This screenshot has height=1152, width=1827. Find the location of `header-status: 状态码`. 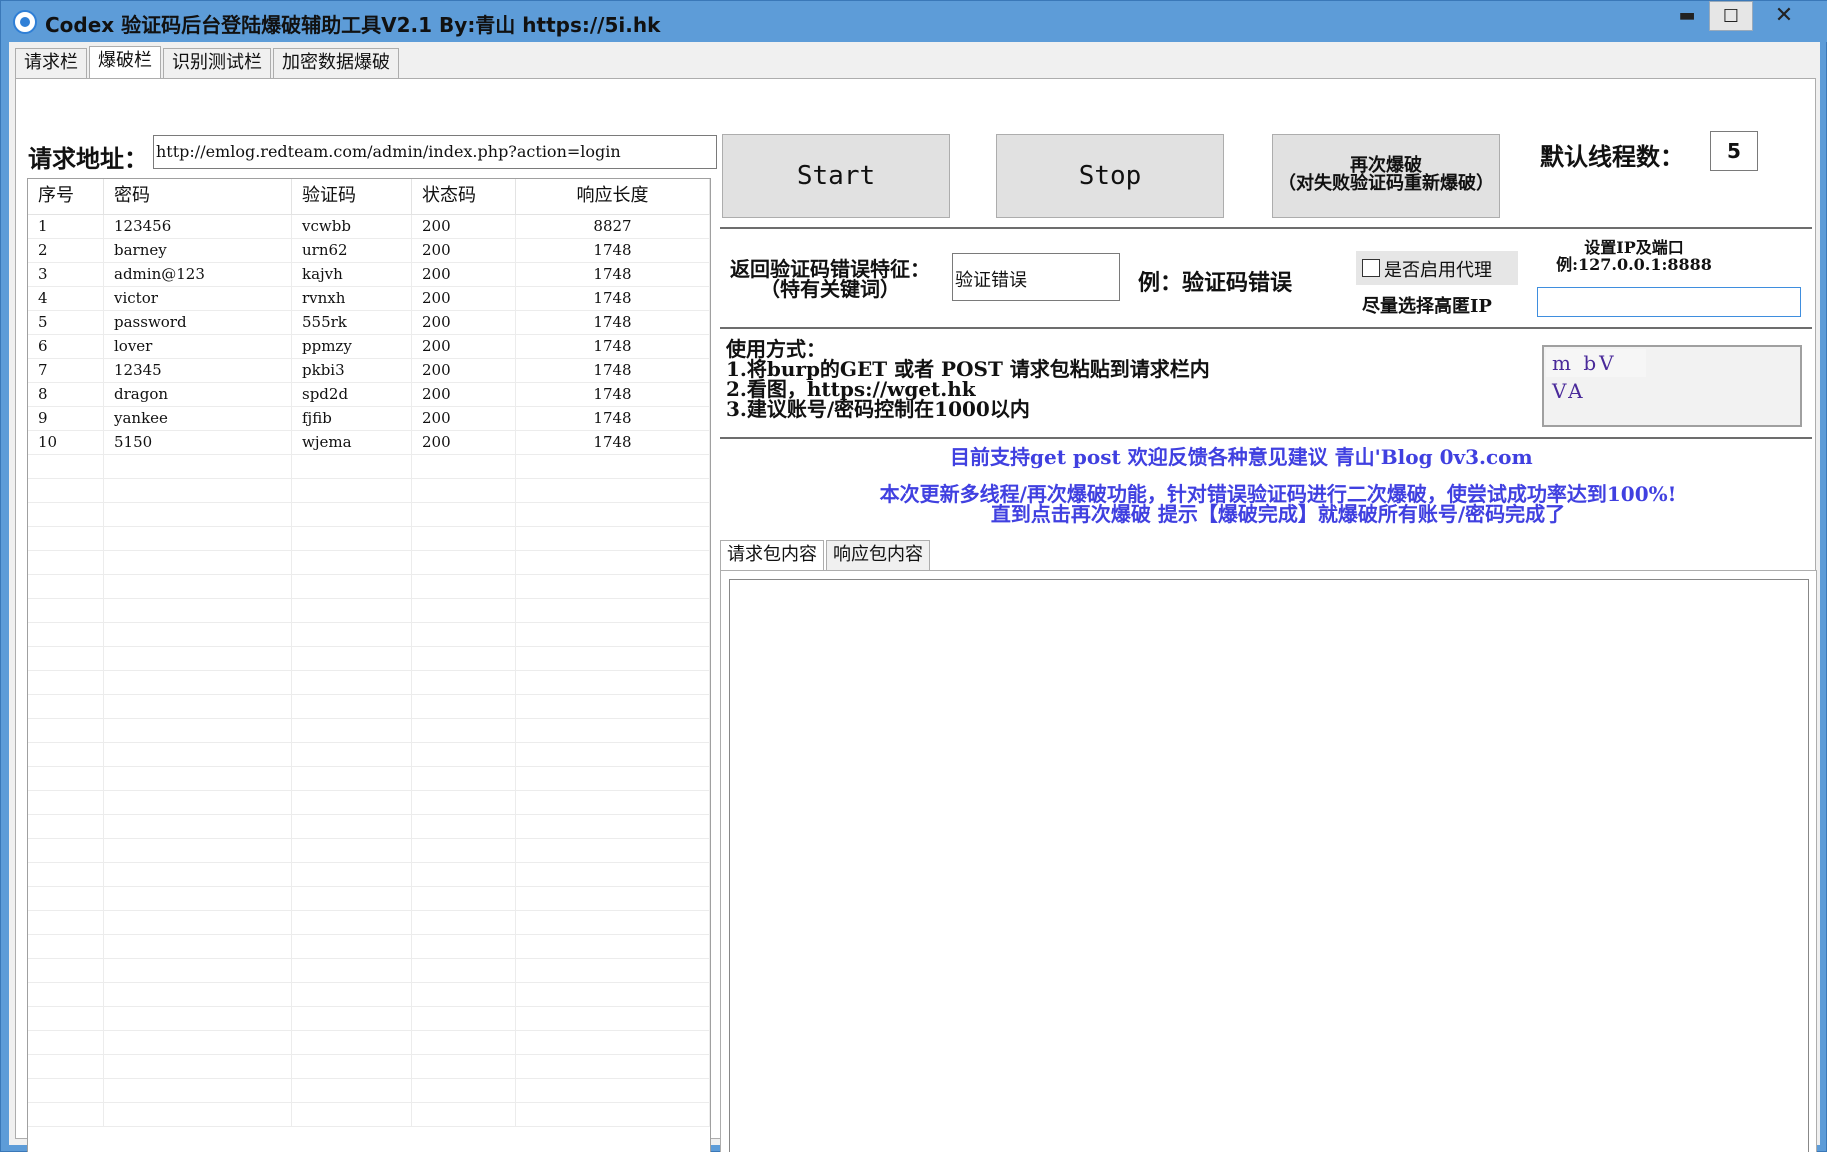

header-status: 状态码 is located at coordinates (464, 196).